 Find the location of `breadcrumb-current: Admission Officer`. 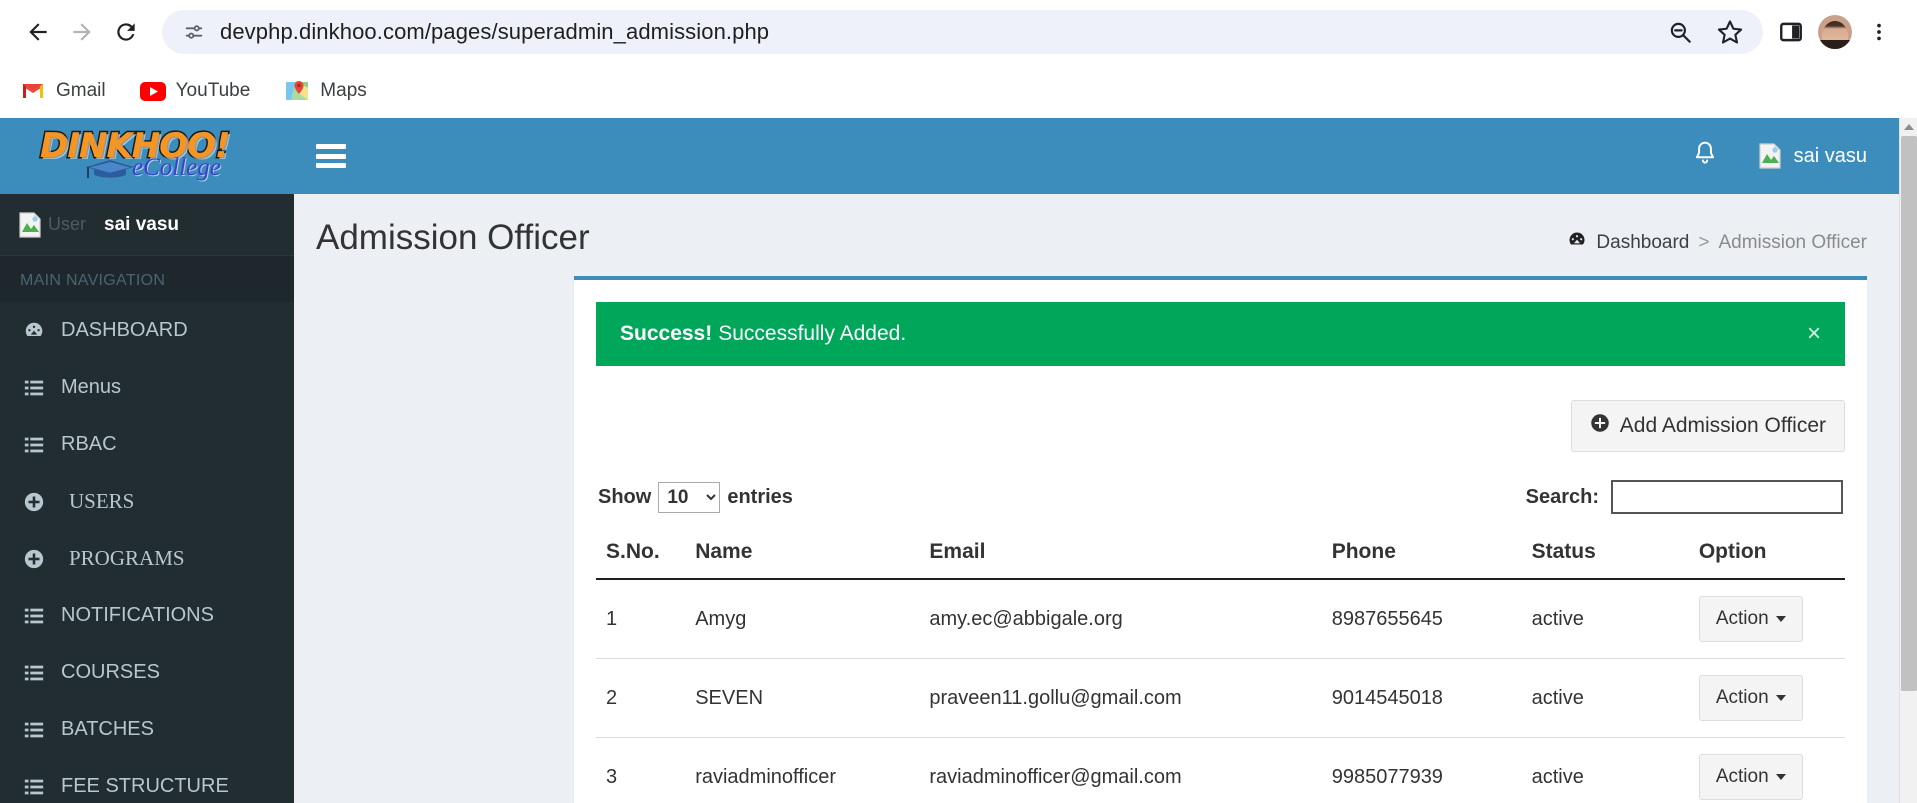

breadcrumb-current: Admission Officer is located at coordinates (1792, 242).